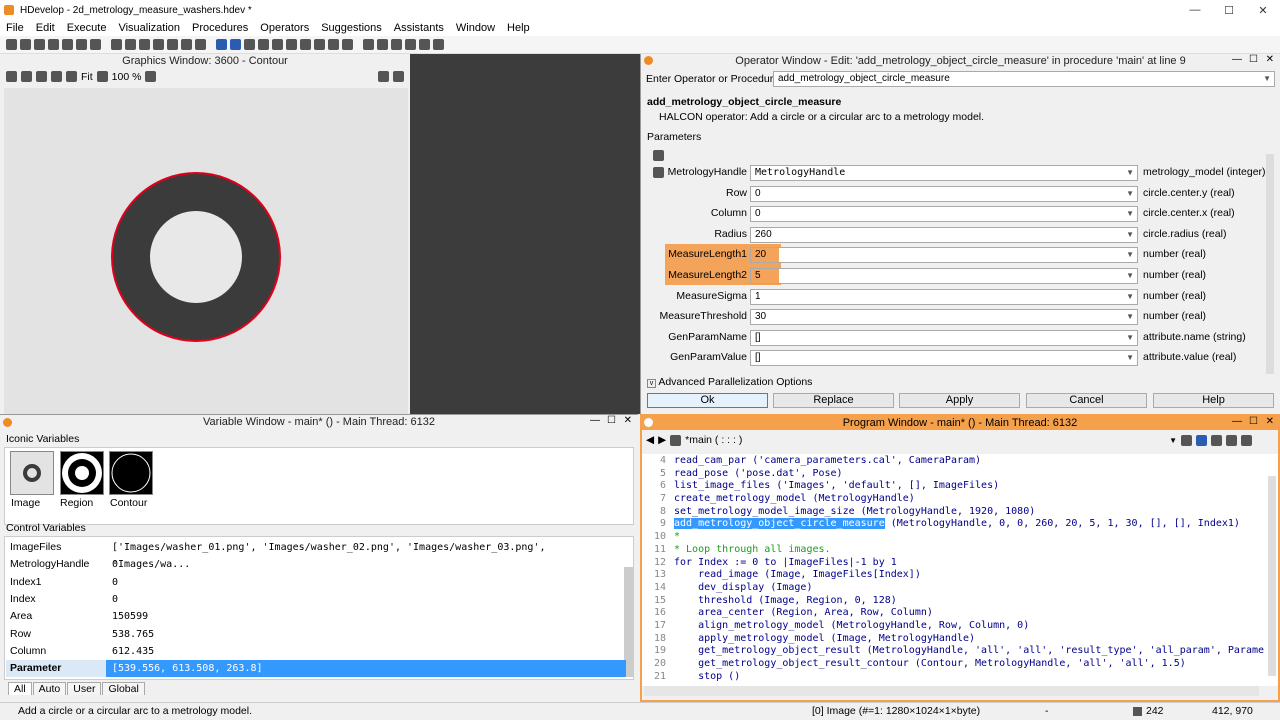 The image size is (1280, 720). What do you see at coordinates (662, 440) in the screenshot?
I see `forward-arrow-icon: ▶` at bounding box center [662, 440].